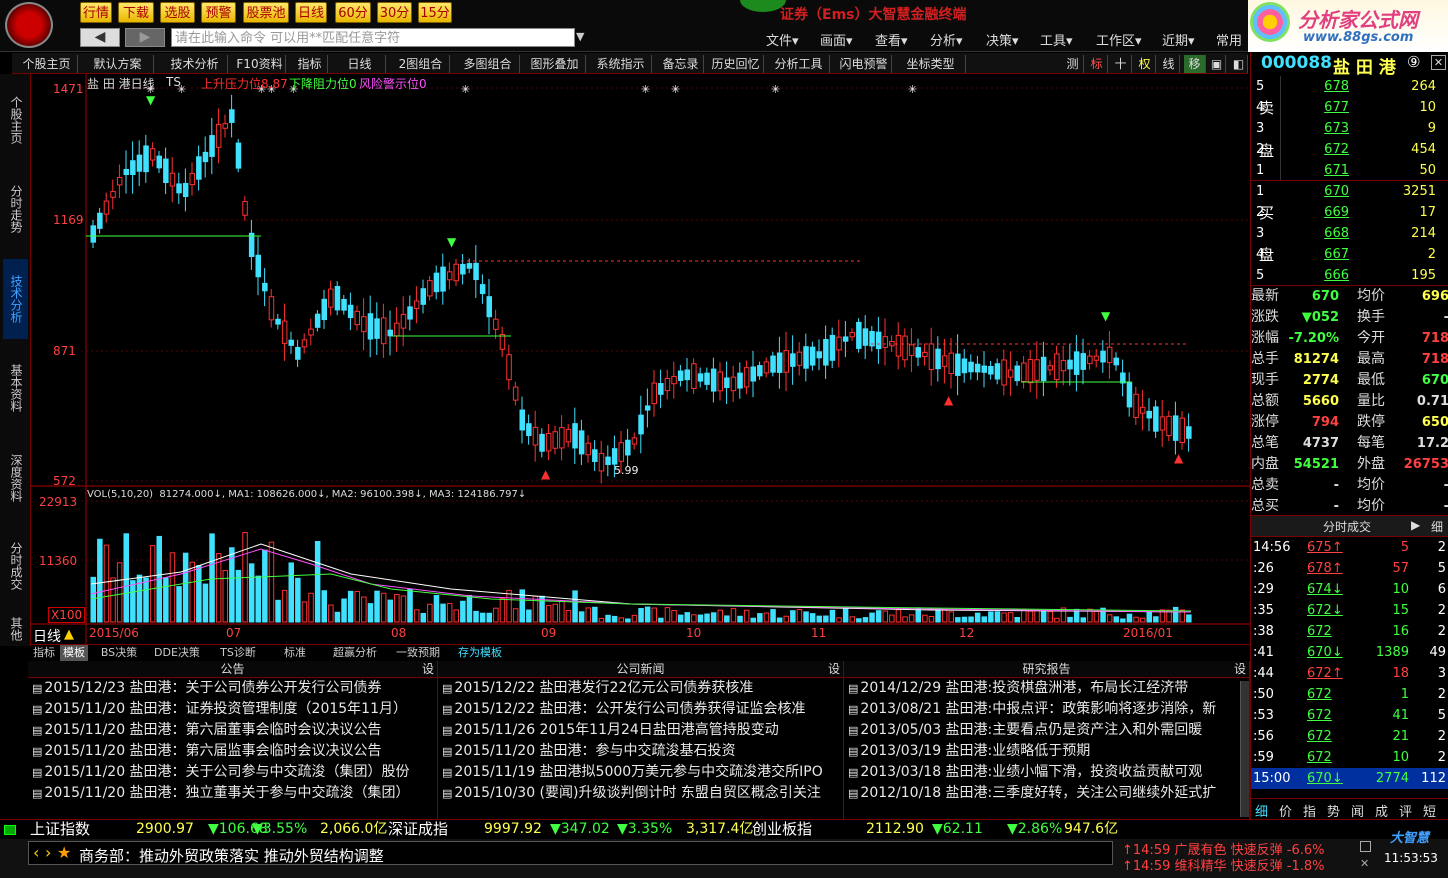 This screenshot has height=878, width=1448. I want to click on back-button: ◀, so click(100, 37).